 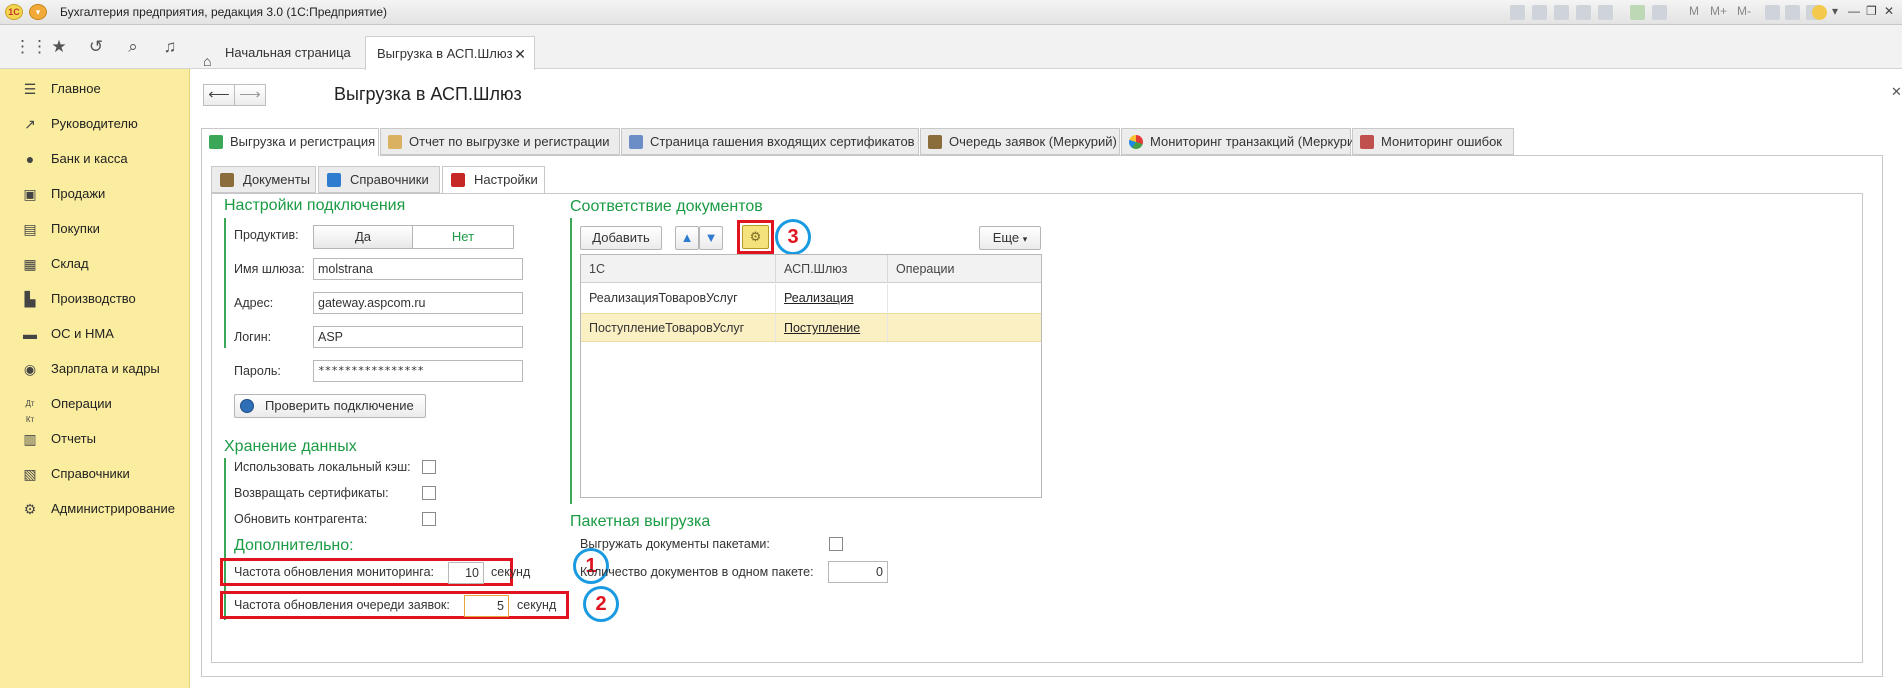 What do you see at coordinates (1583, 12) in the screenshot?
I see `attach-icon` at bounding box center [1583, 12].